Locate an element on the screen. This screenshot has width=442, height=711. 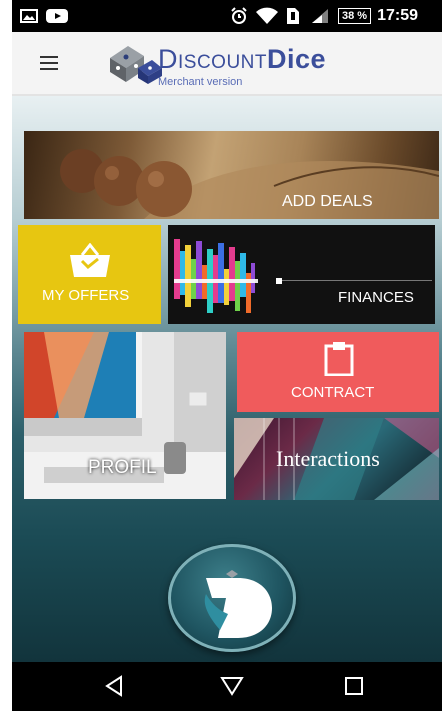
home-icon is located at coordinates (232, 686).